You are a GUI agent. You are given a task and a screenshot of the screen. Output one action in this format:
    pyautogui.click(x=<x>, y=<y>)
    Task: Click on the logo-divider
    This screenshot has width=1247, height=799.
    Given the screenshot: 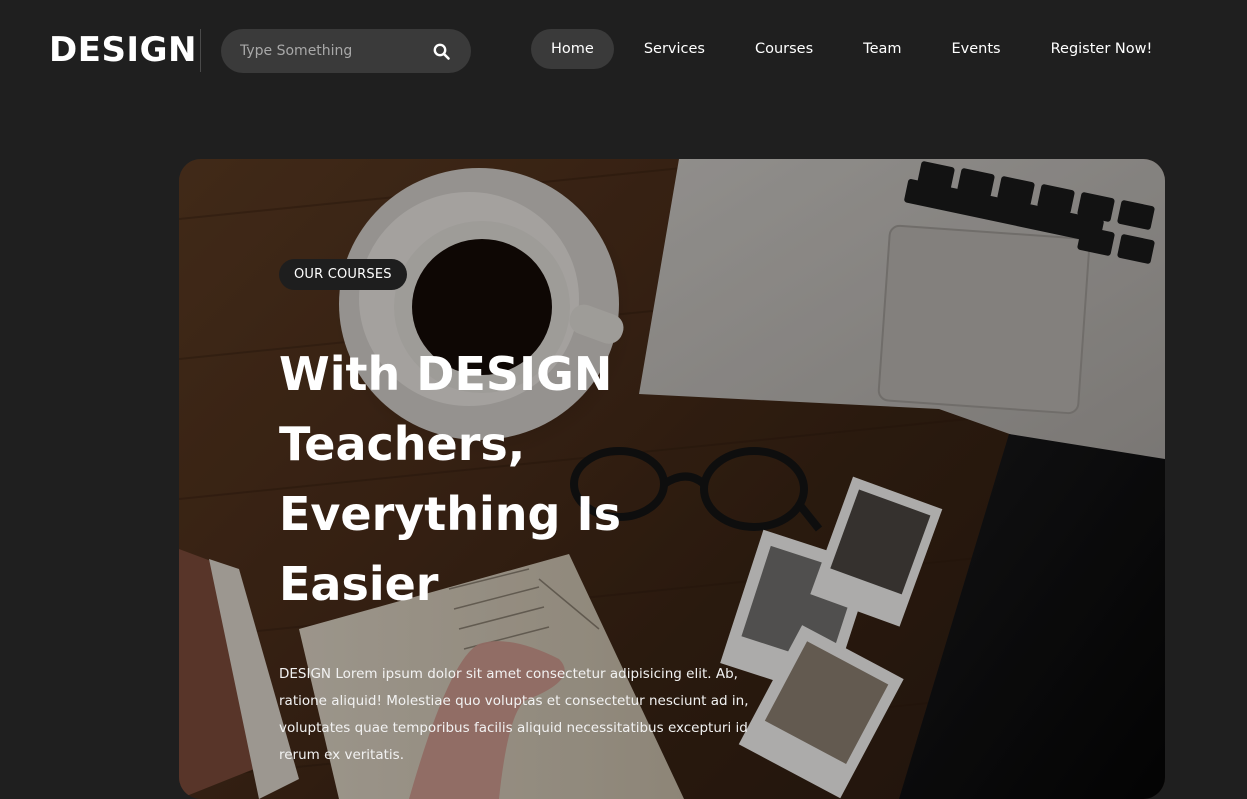 What is the action you would take?
    pyautogui.click(x=200, y=50)
    